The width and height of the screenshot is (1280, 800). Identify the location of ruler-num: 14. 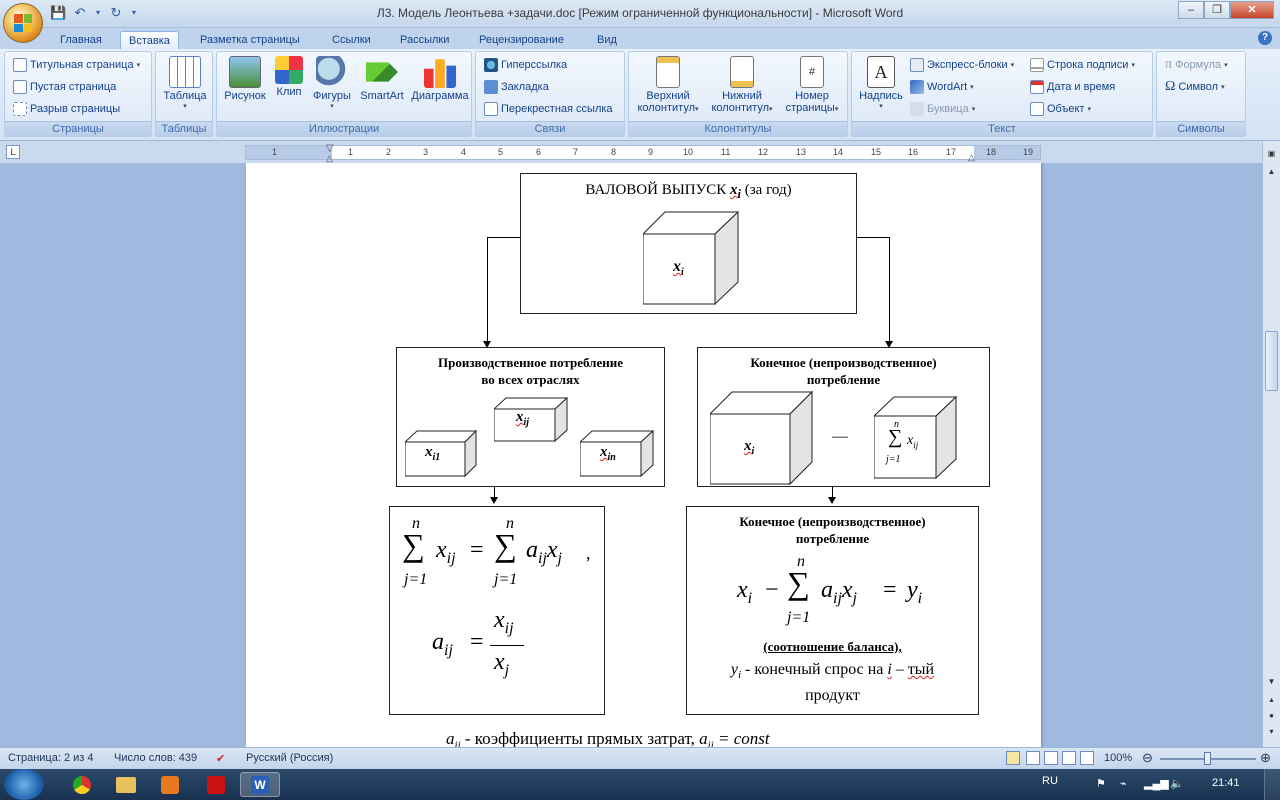
(838, 152).